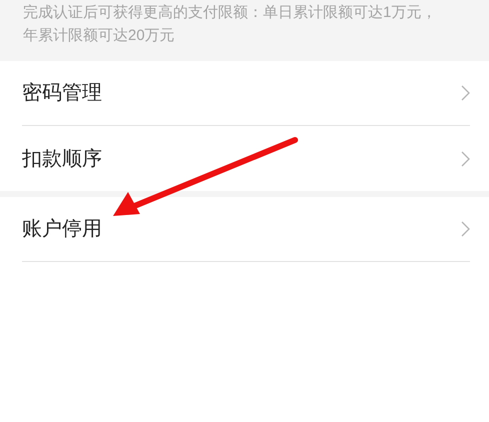 The image size is (489, 422). I want to click on menu-item: 扣款顺序, so click(246, 158).